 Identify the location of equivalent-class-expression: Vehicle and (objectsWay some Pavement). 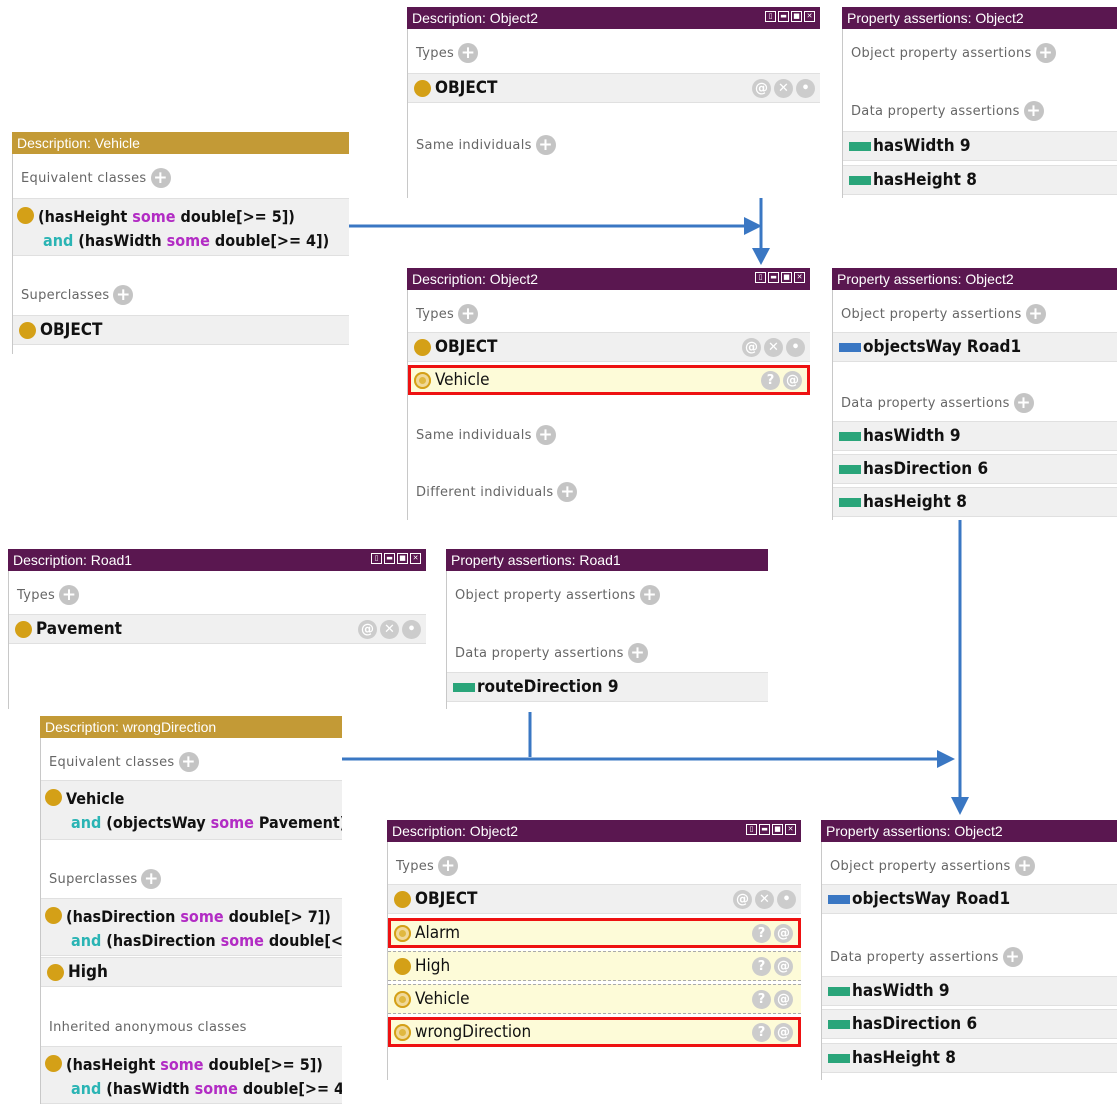
(191, 810).